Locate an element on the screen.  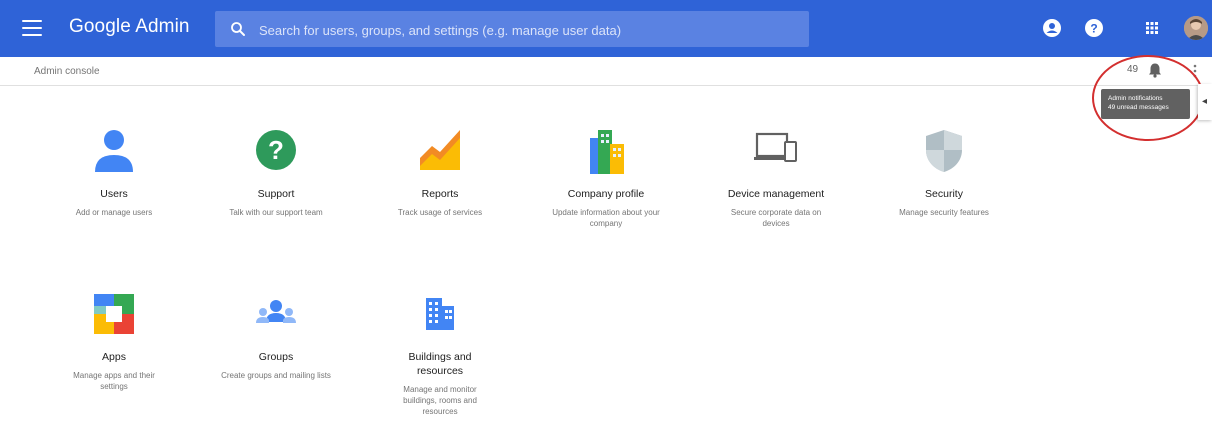
card-description: Talk with our support team is located at coordinates (276, 212).